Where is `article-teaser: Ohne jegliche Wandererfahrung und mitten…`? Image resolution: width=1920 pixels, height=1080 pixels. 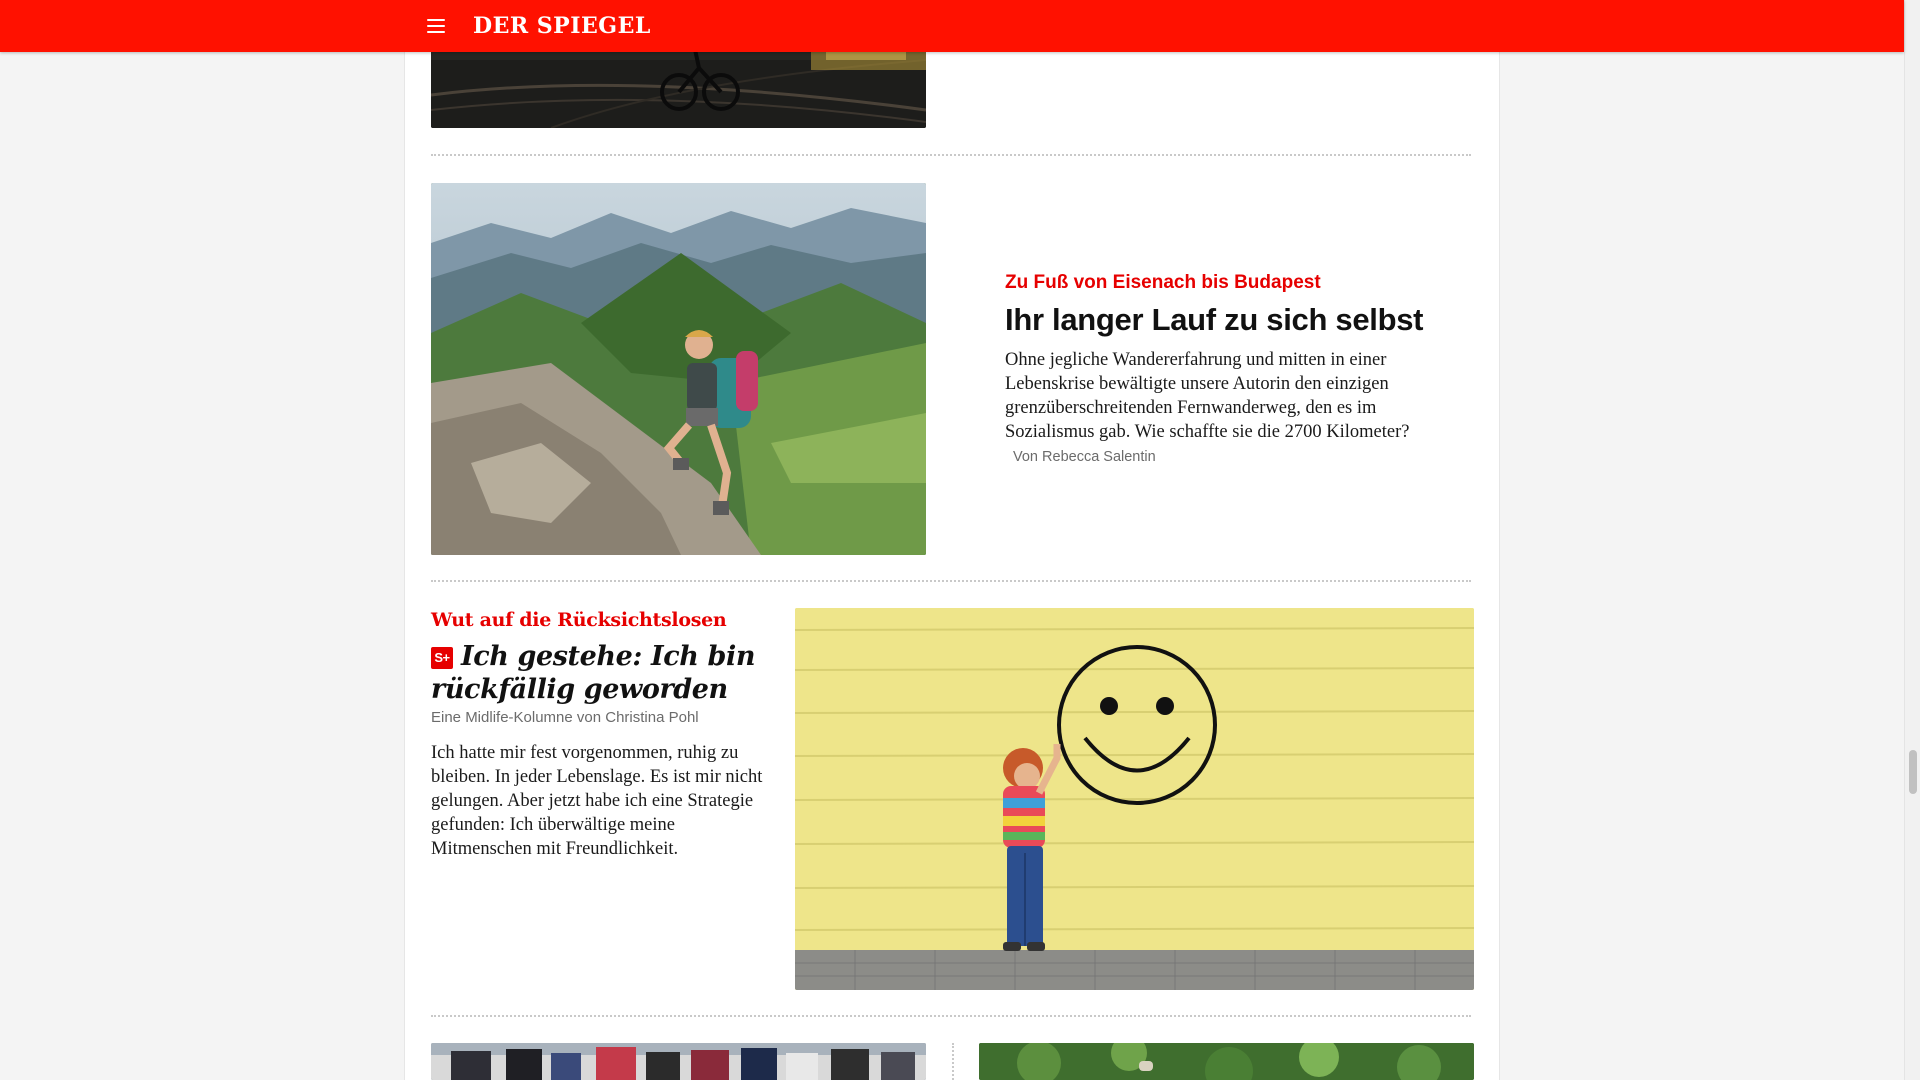 article-teaser: Ohne jegliche Wandererfahrung und mitten… is located at coordinates (1215, 408).